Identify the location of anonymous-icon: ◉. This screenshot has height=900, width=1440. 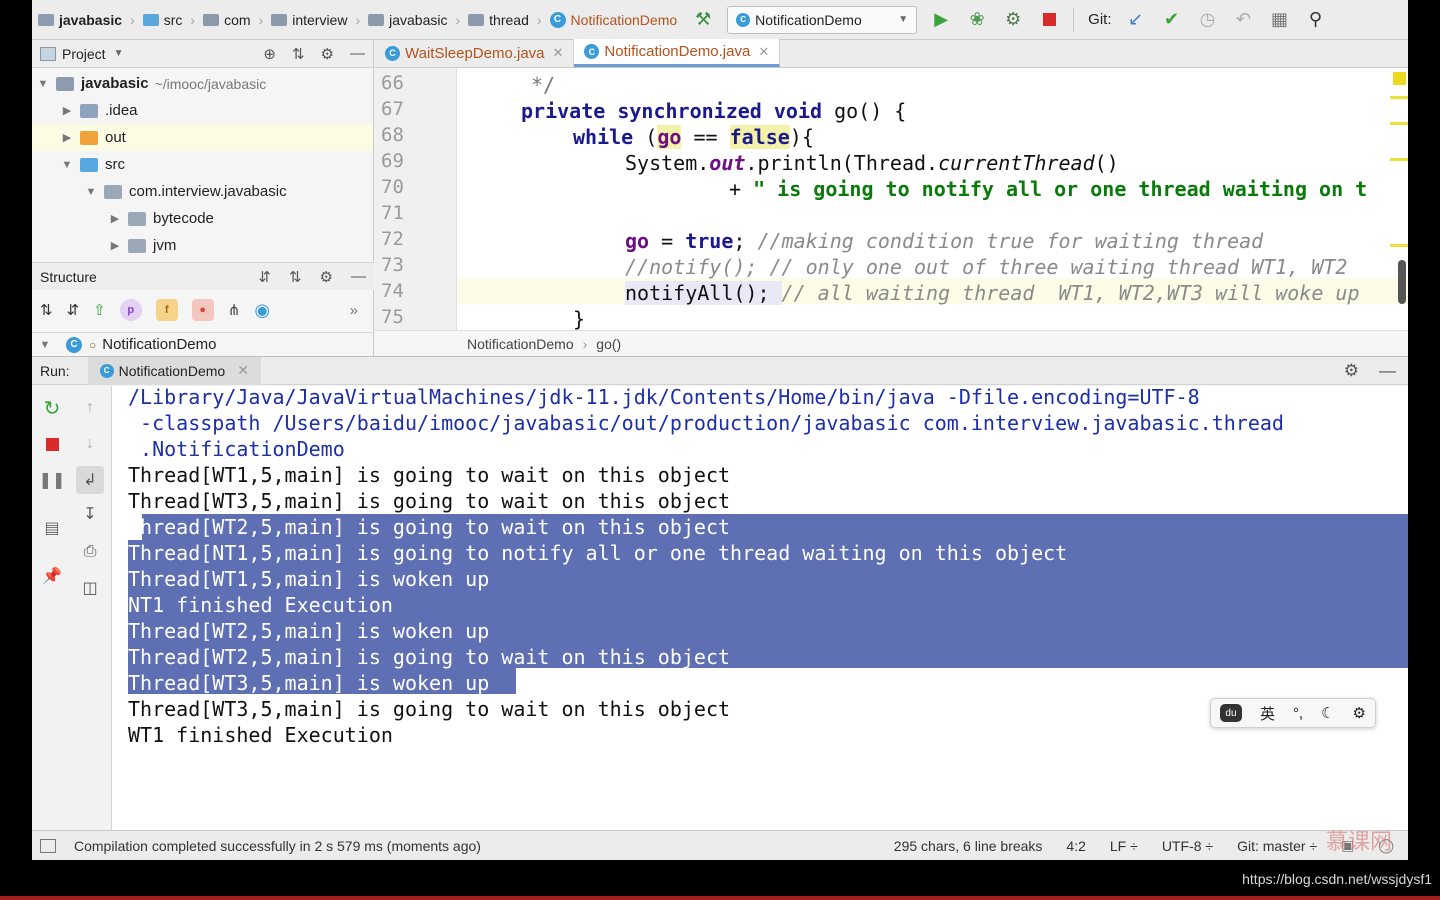
(262, 310).